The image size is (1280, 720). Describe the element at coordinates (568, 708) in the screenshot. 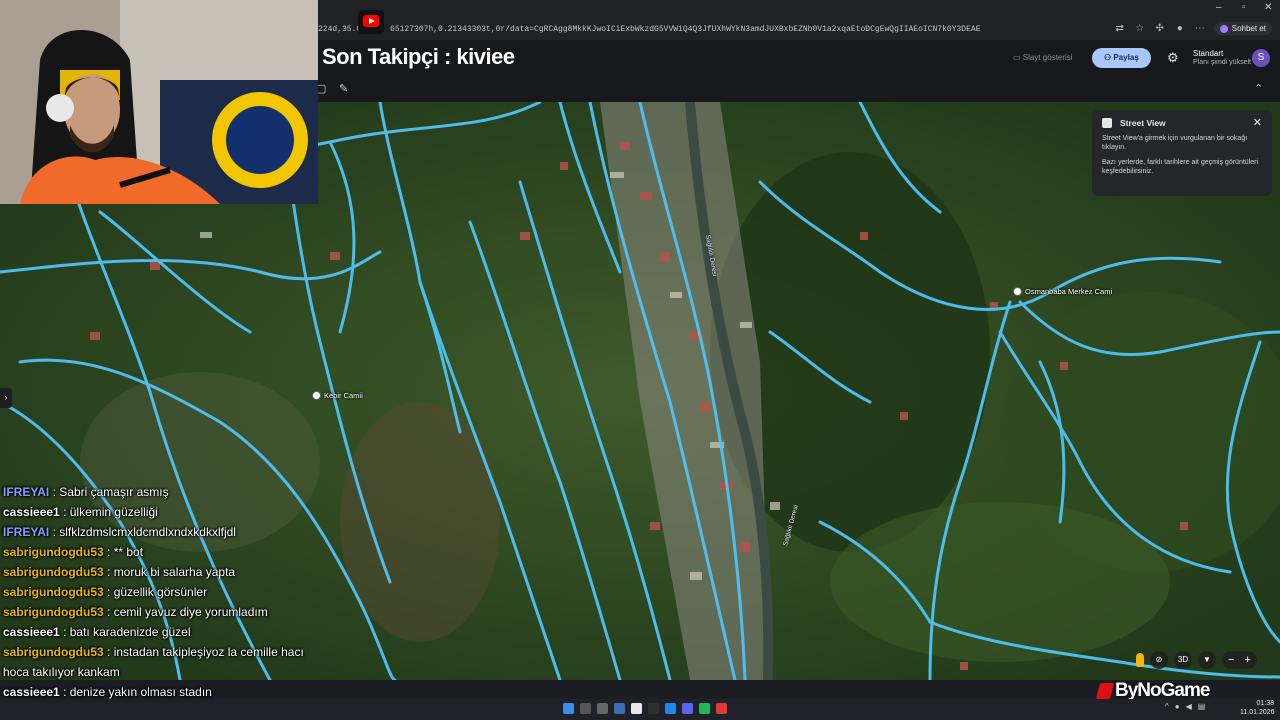

I see `windows-start-icon` at that location.